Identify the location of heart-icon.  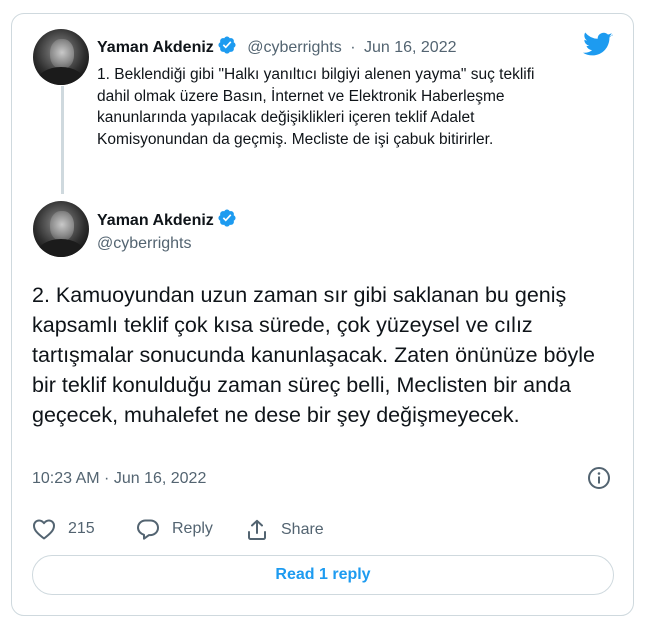
(44, 529).